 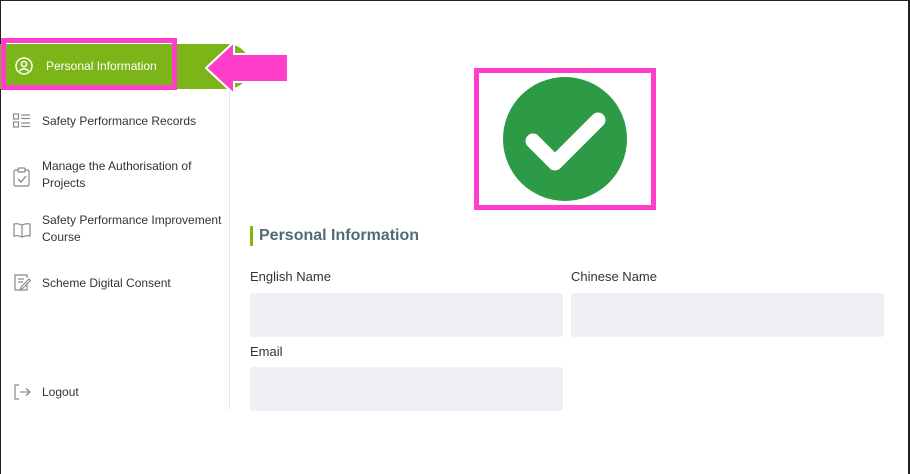 I want to click on document-edit-icon, so click(x=22, y=285).